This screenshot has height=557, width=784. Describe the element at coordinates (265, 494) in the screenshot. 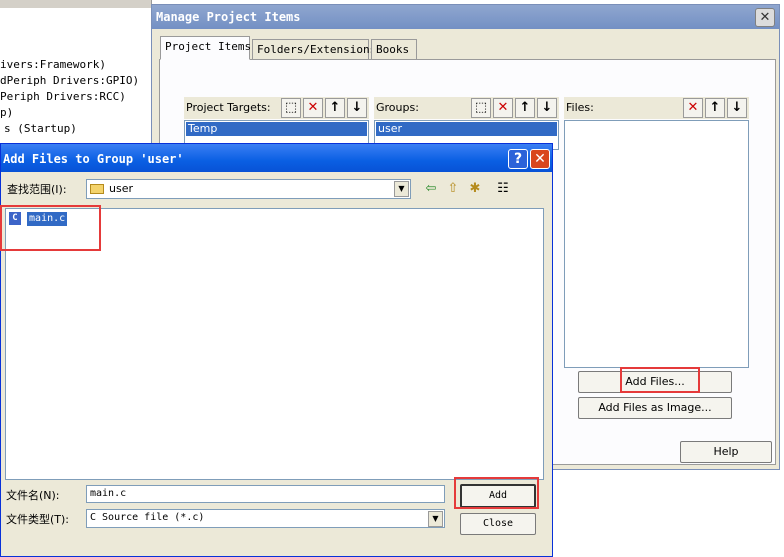

I see `filename-input: main.c` at that location.